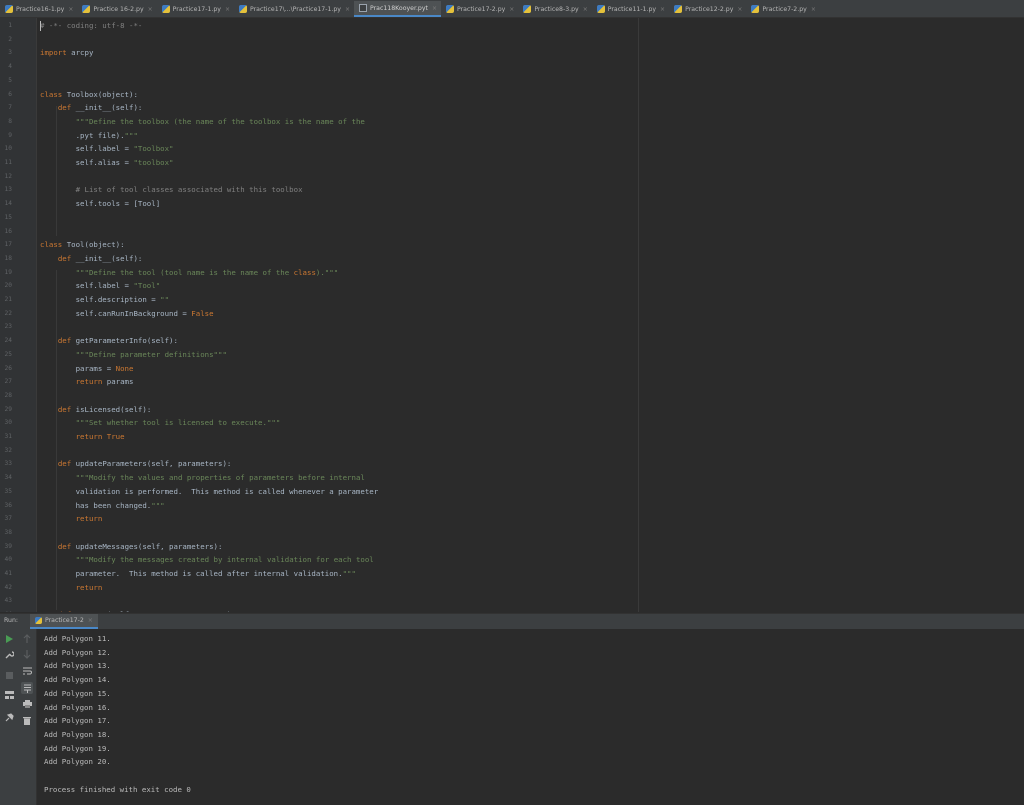  I want to click on editor-tab-label: Practice17-2.py, so click(481, 9).